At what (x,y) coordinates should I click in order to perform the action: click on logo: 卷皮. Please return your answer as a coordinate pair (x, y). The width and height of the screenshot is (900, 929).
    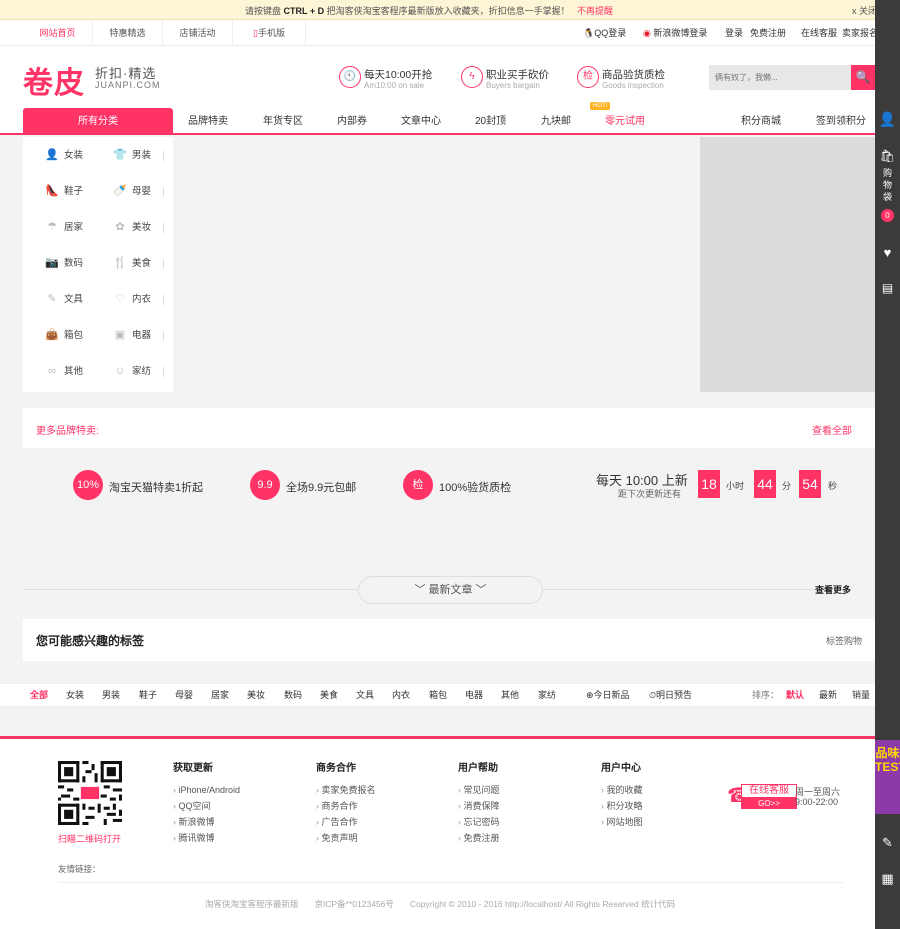
    Looking at the image, I should click on (54, 80).